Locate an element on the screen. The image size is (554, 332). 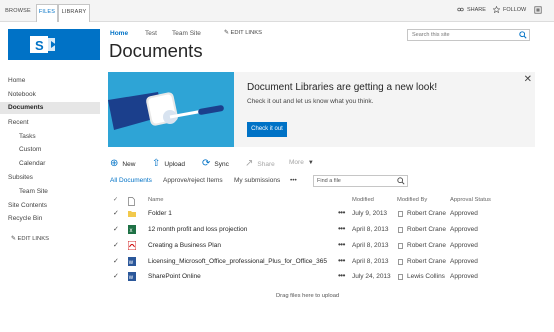
share-command-button: ↗ Share is located at coordinates (260, 164).